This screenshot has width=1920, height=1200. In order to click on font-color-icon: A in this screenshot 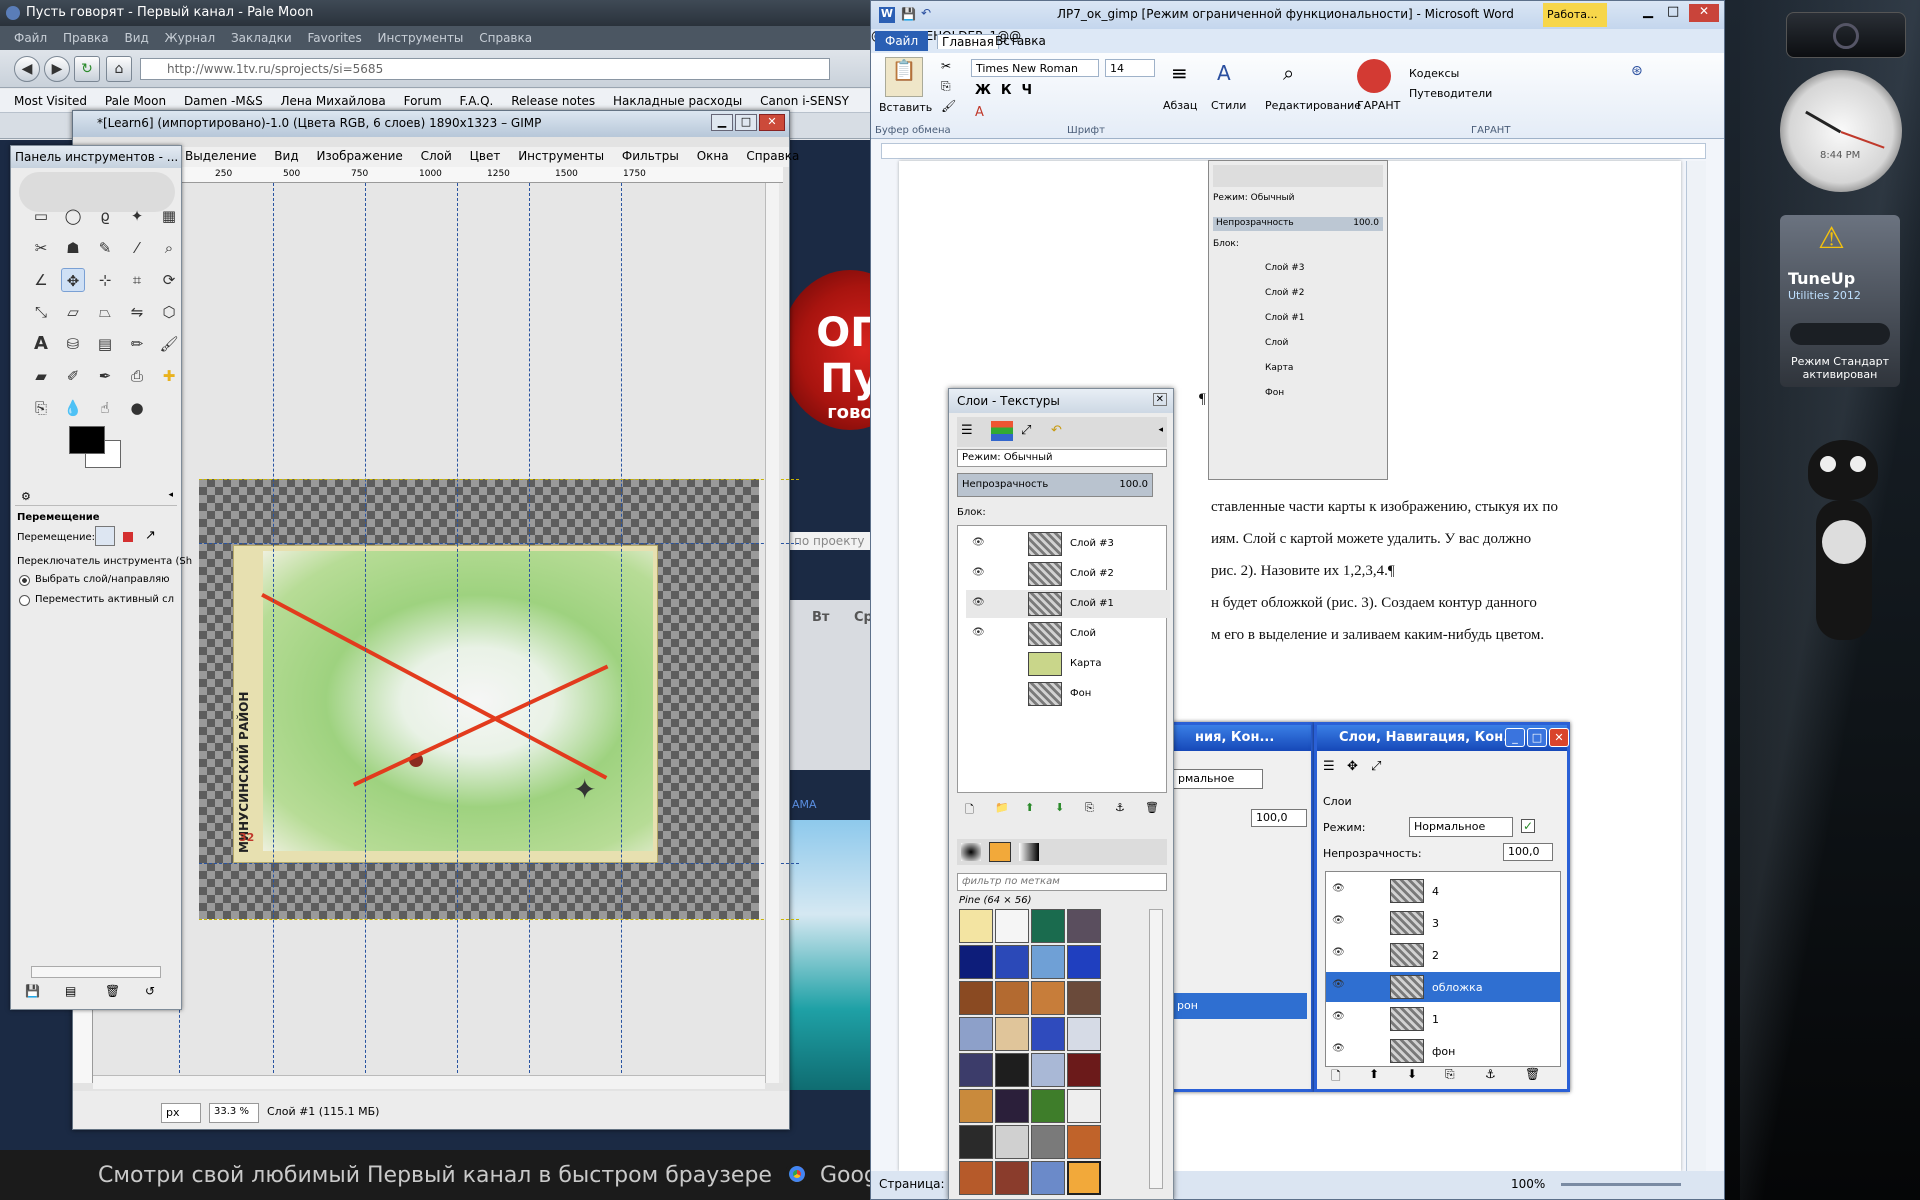, I will do `click(979, 112)`.